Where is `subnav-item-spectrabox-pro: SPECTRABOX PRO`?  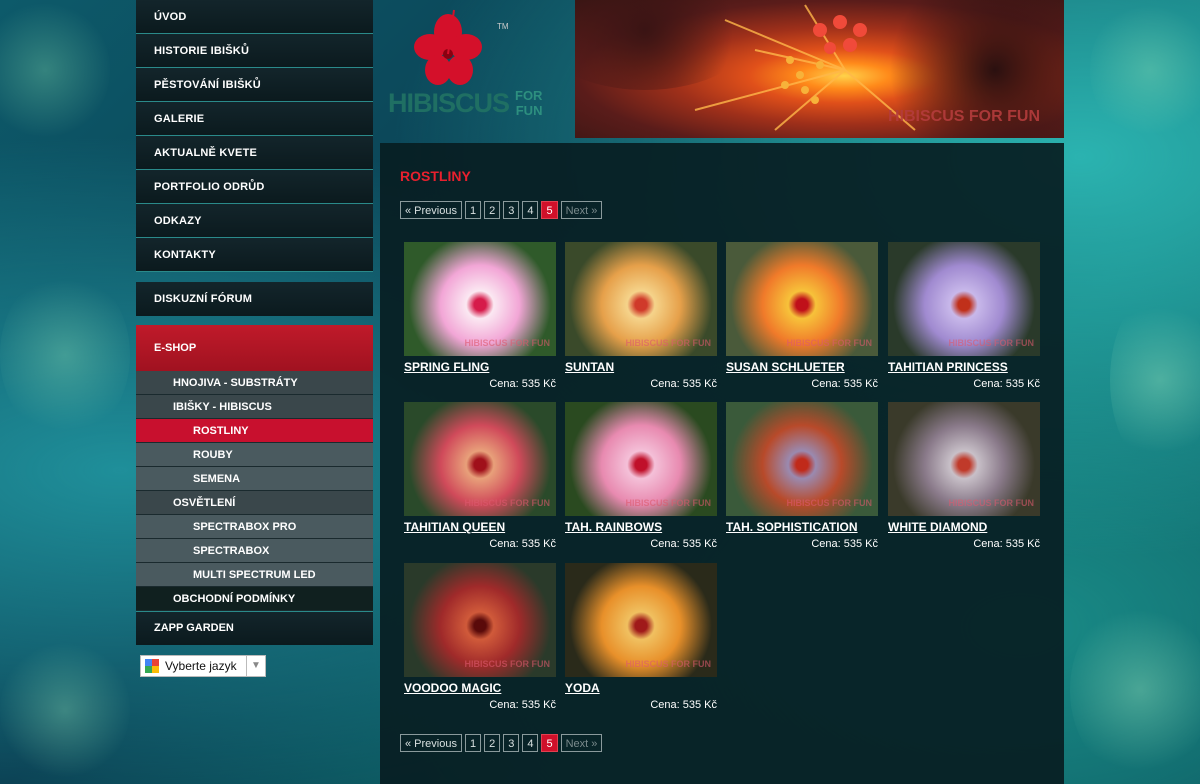 subnav-item-spectrabox-pro: SPECTRABOX PRO is located at coordinates (254, 527).